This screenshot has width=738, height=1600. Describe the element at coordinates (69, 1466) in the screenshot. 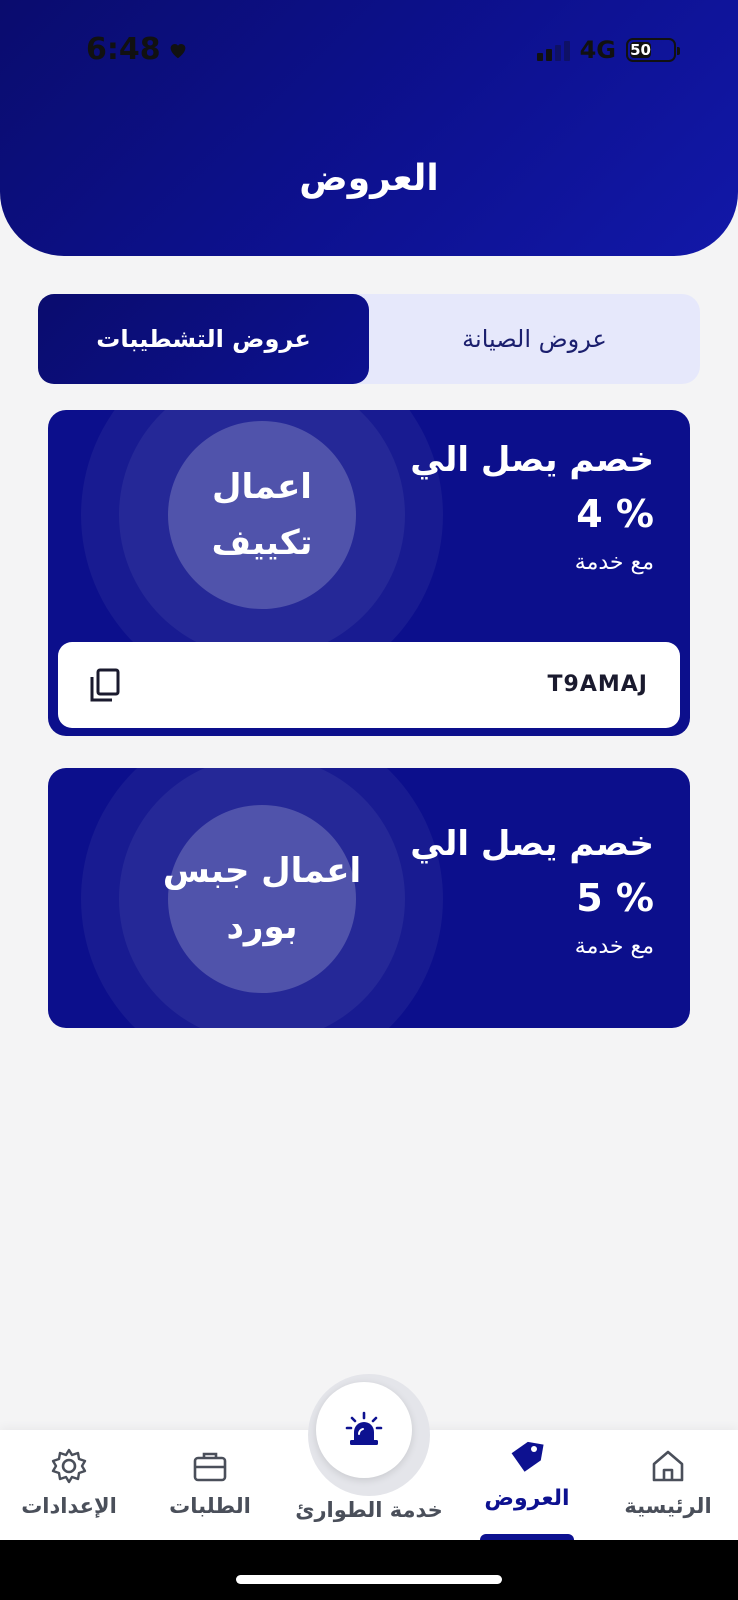

I see `gear-icon` at that location.